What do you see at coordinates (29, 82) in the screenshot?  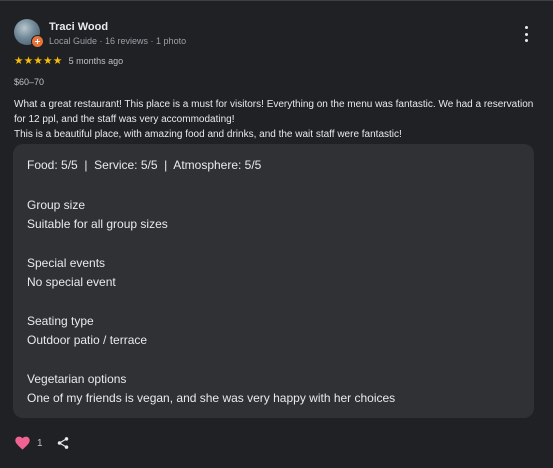 I see `price-range: $60–70` at bounding box center [29, 82].